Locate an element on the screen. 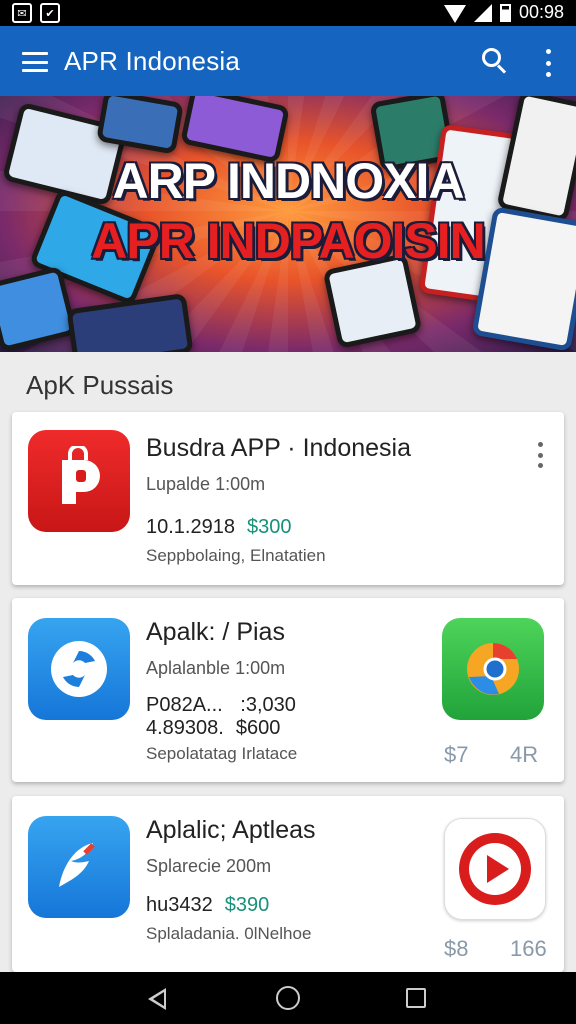 This screenshot has height=1024, width=576. app-version: 4.89308. is located at coordinates (185, 728).